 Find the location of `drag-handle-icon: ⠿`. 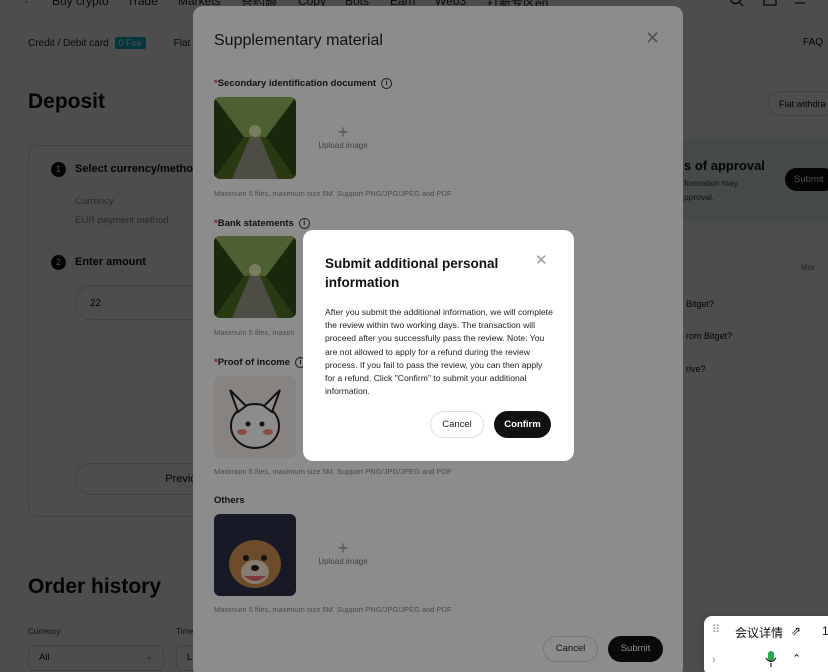

drag-handle-icon: ⠿ is located at coordinates (716, 629).